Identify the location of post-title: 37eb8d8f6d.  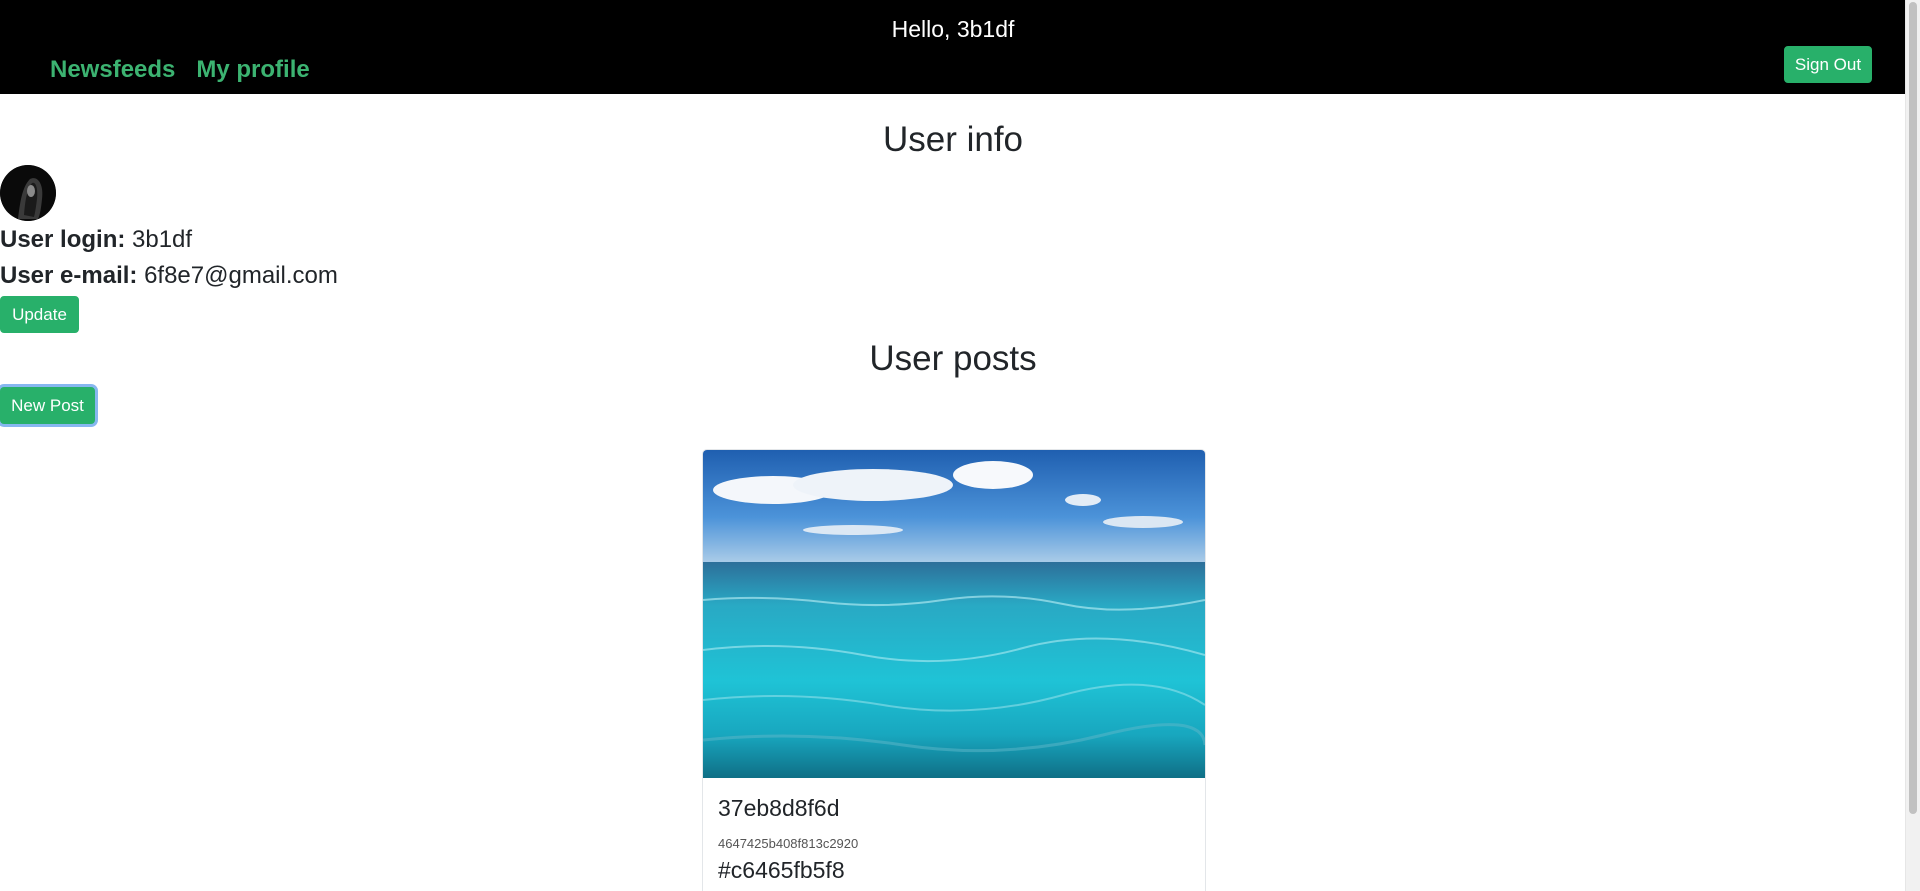
(779, 808).